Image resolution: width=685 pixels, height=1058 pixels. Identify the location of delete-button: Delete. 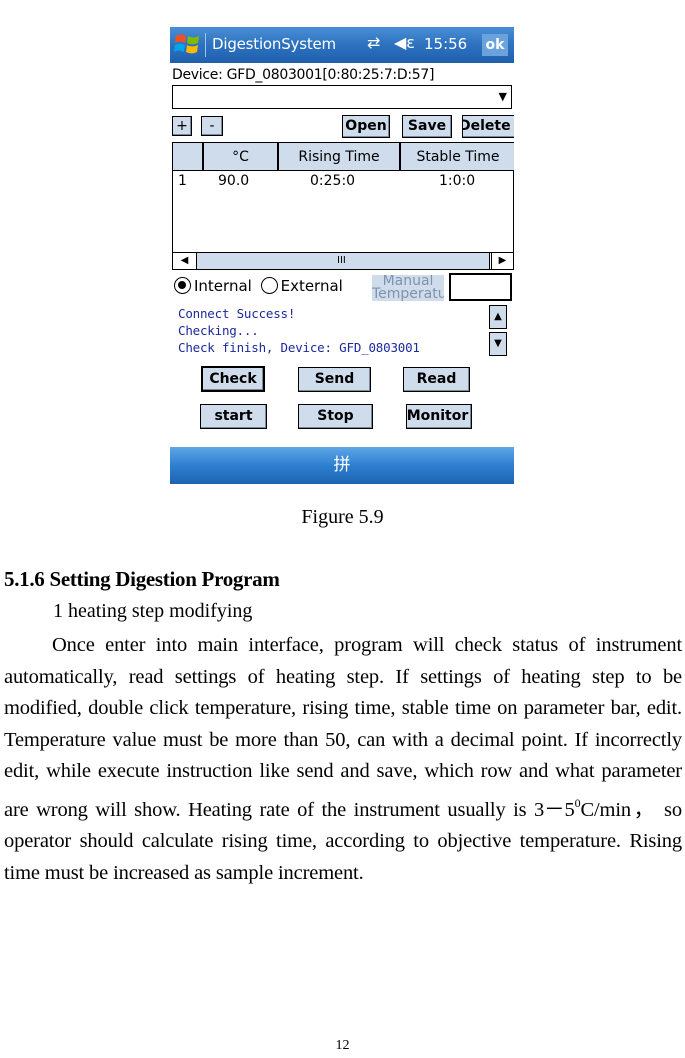
(488, 126).